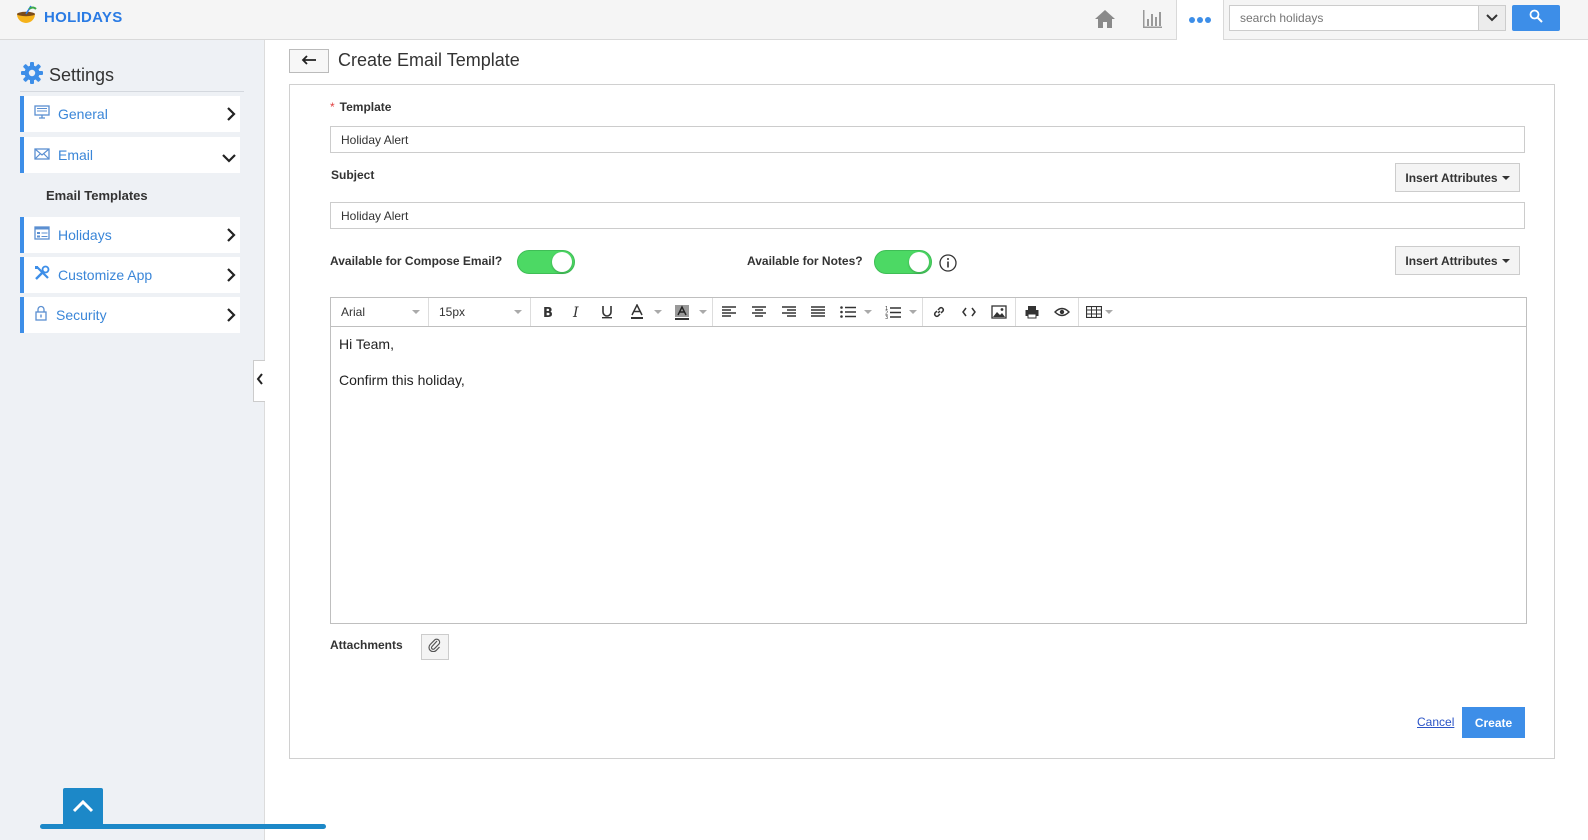  Describe the element at coordinates (380, 312) in the screenshot. I see `font-family-select: Arial` at that location.